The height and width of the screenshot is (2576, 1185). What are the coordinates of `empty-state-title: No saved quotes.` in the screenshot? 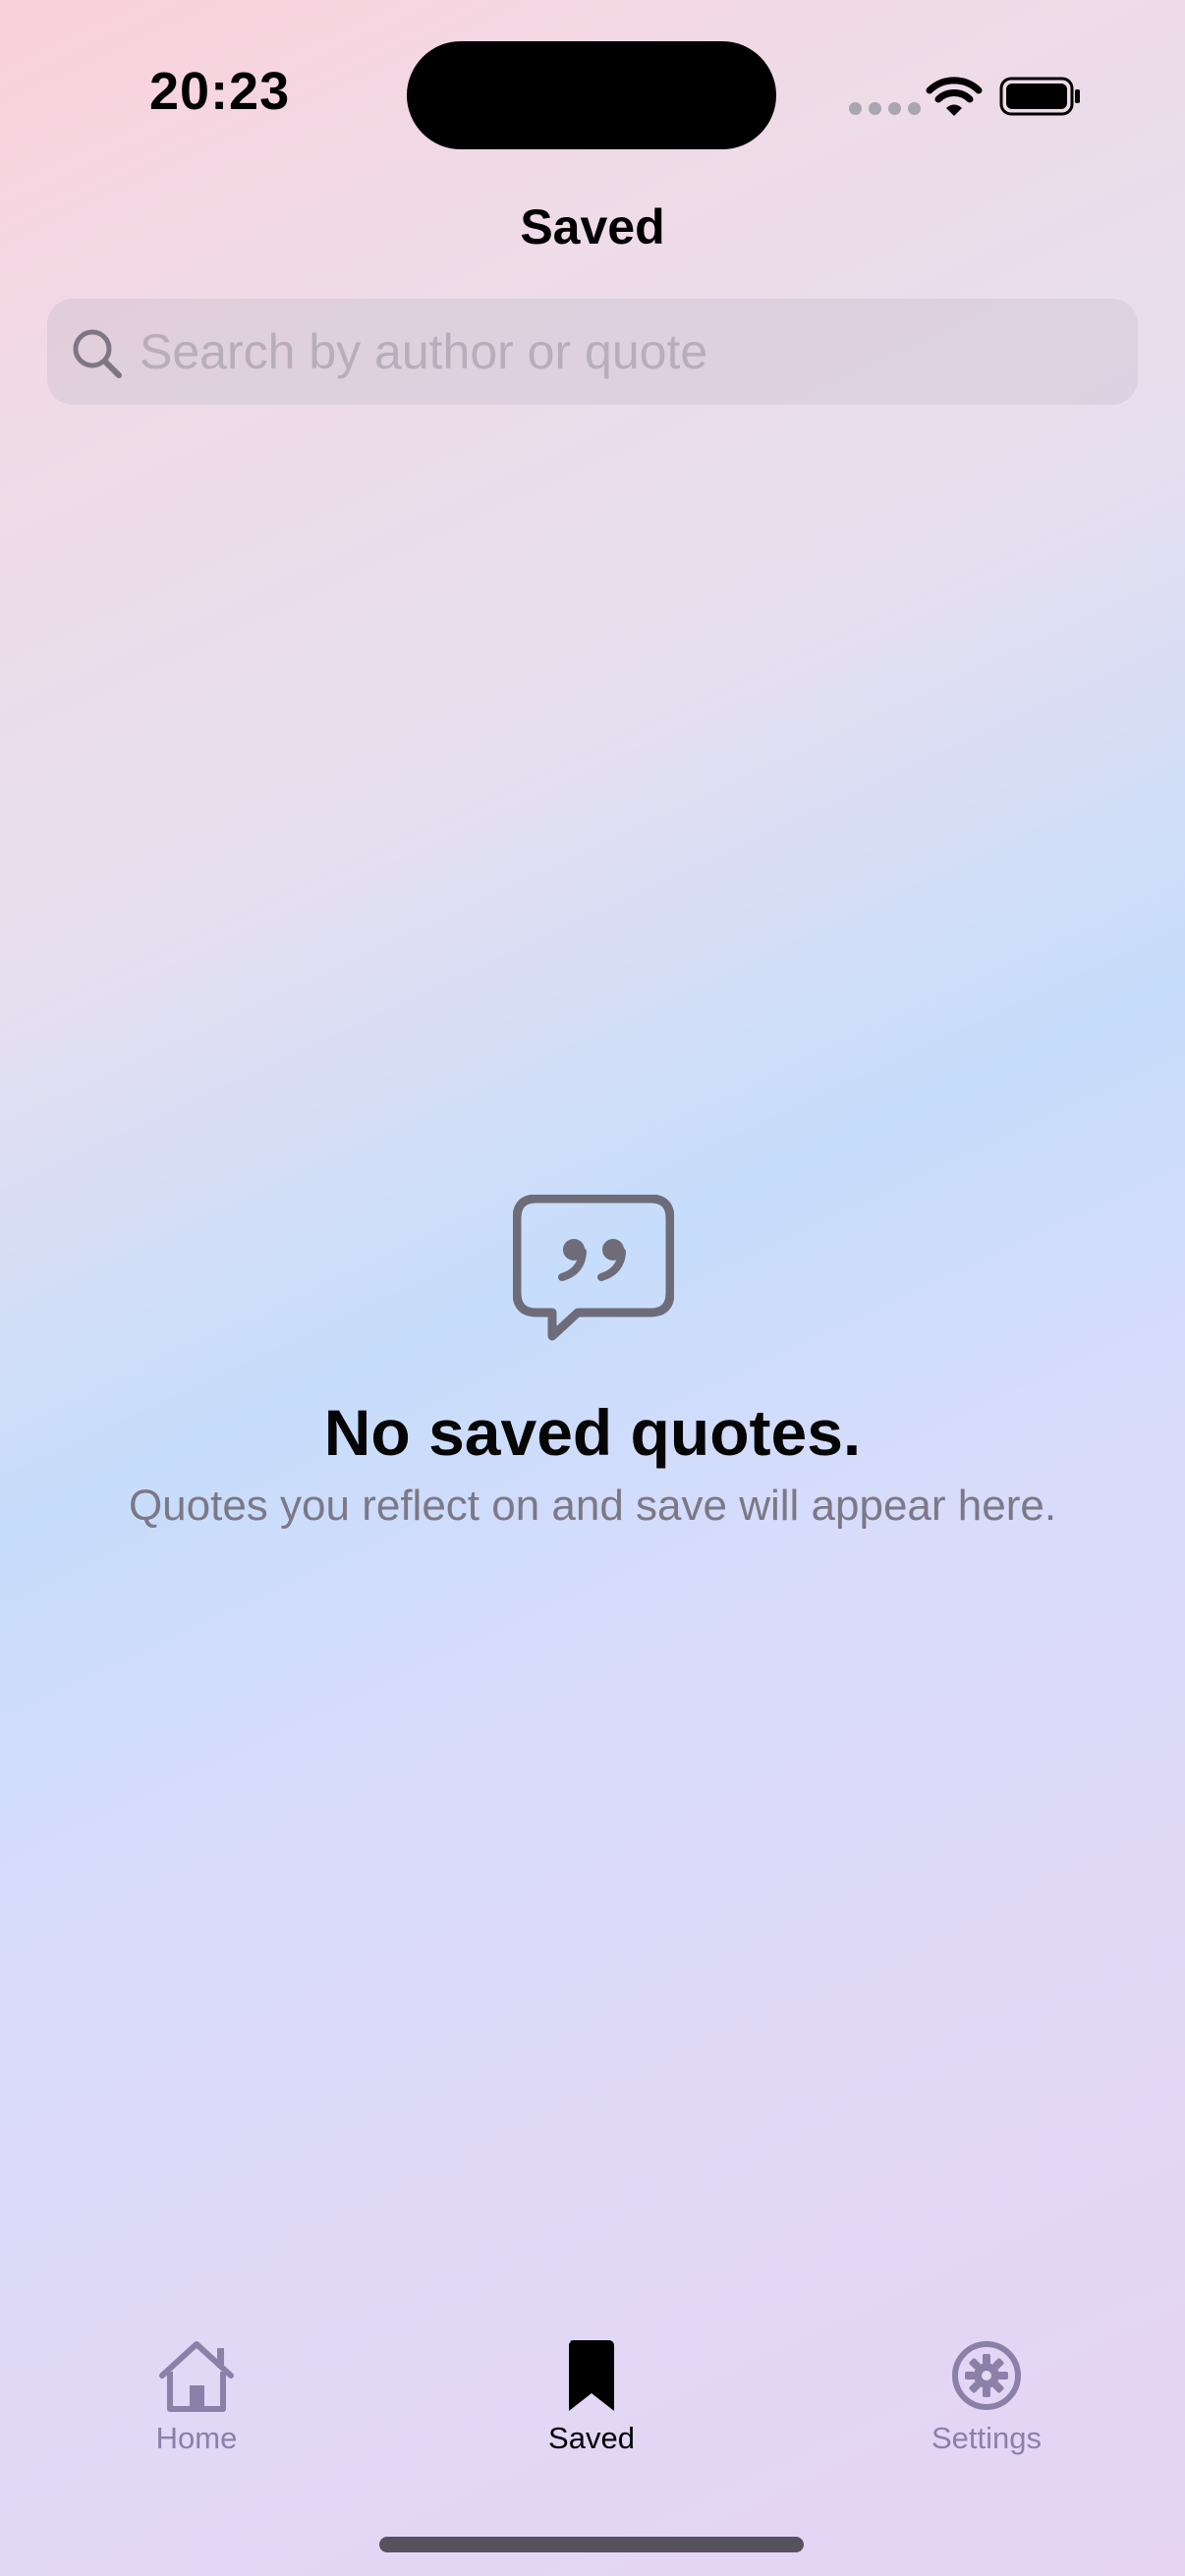 It's located at (592, 1432).